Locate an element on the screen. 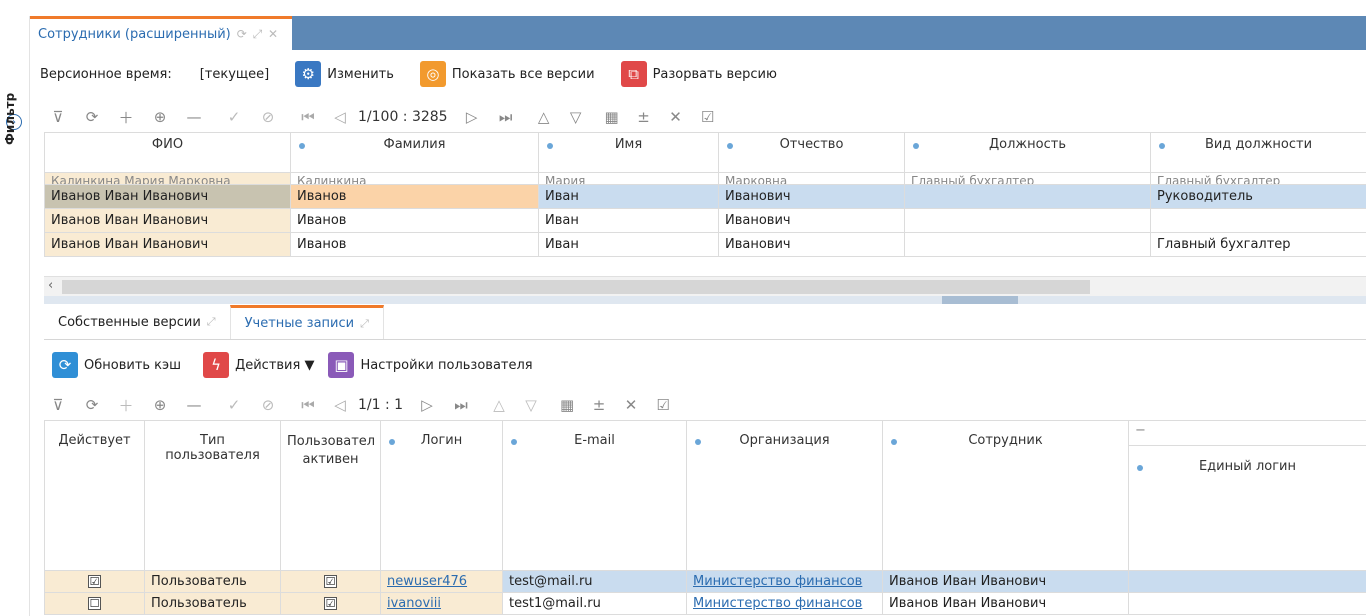 Image resolution: width=1366 pixels, height=616 pixels. tab-accounts: Учетные записи ⤢ is located at coordinates (306, 322).